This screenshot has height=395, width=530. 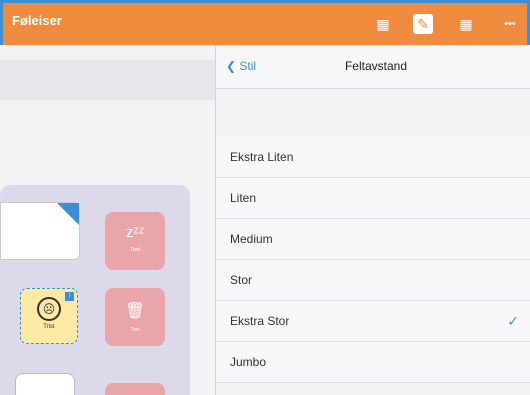 What do you see at coordinates (69, 296) in the screenshot?
I see `badge-icon: ⋮` at bounding box center [69, 296].